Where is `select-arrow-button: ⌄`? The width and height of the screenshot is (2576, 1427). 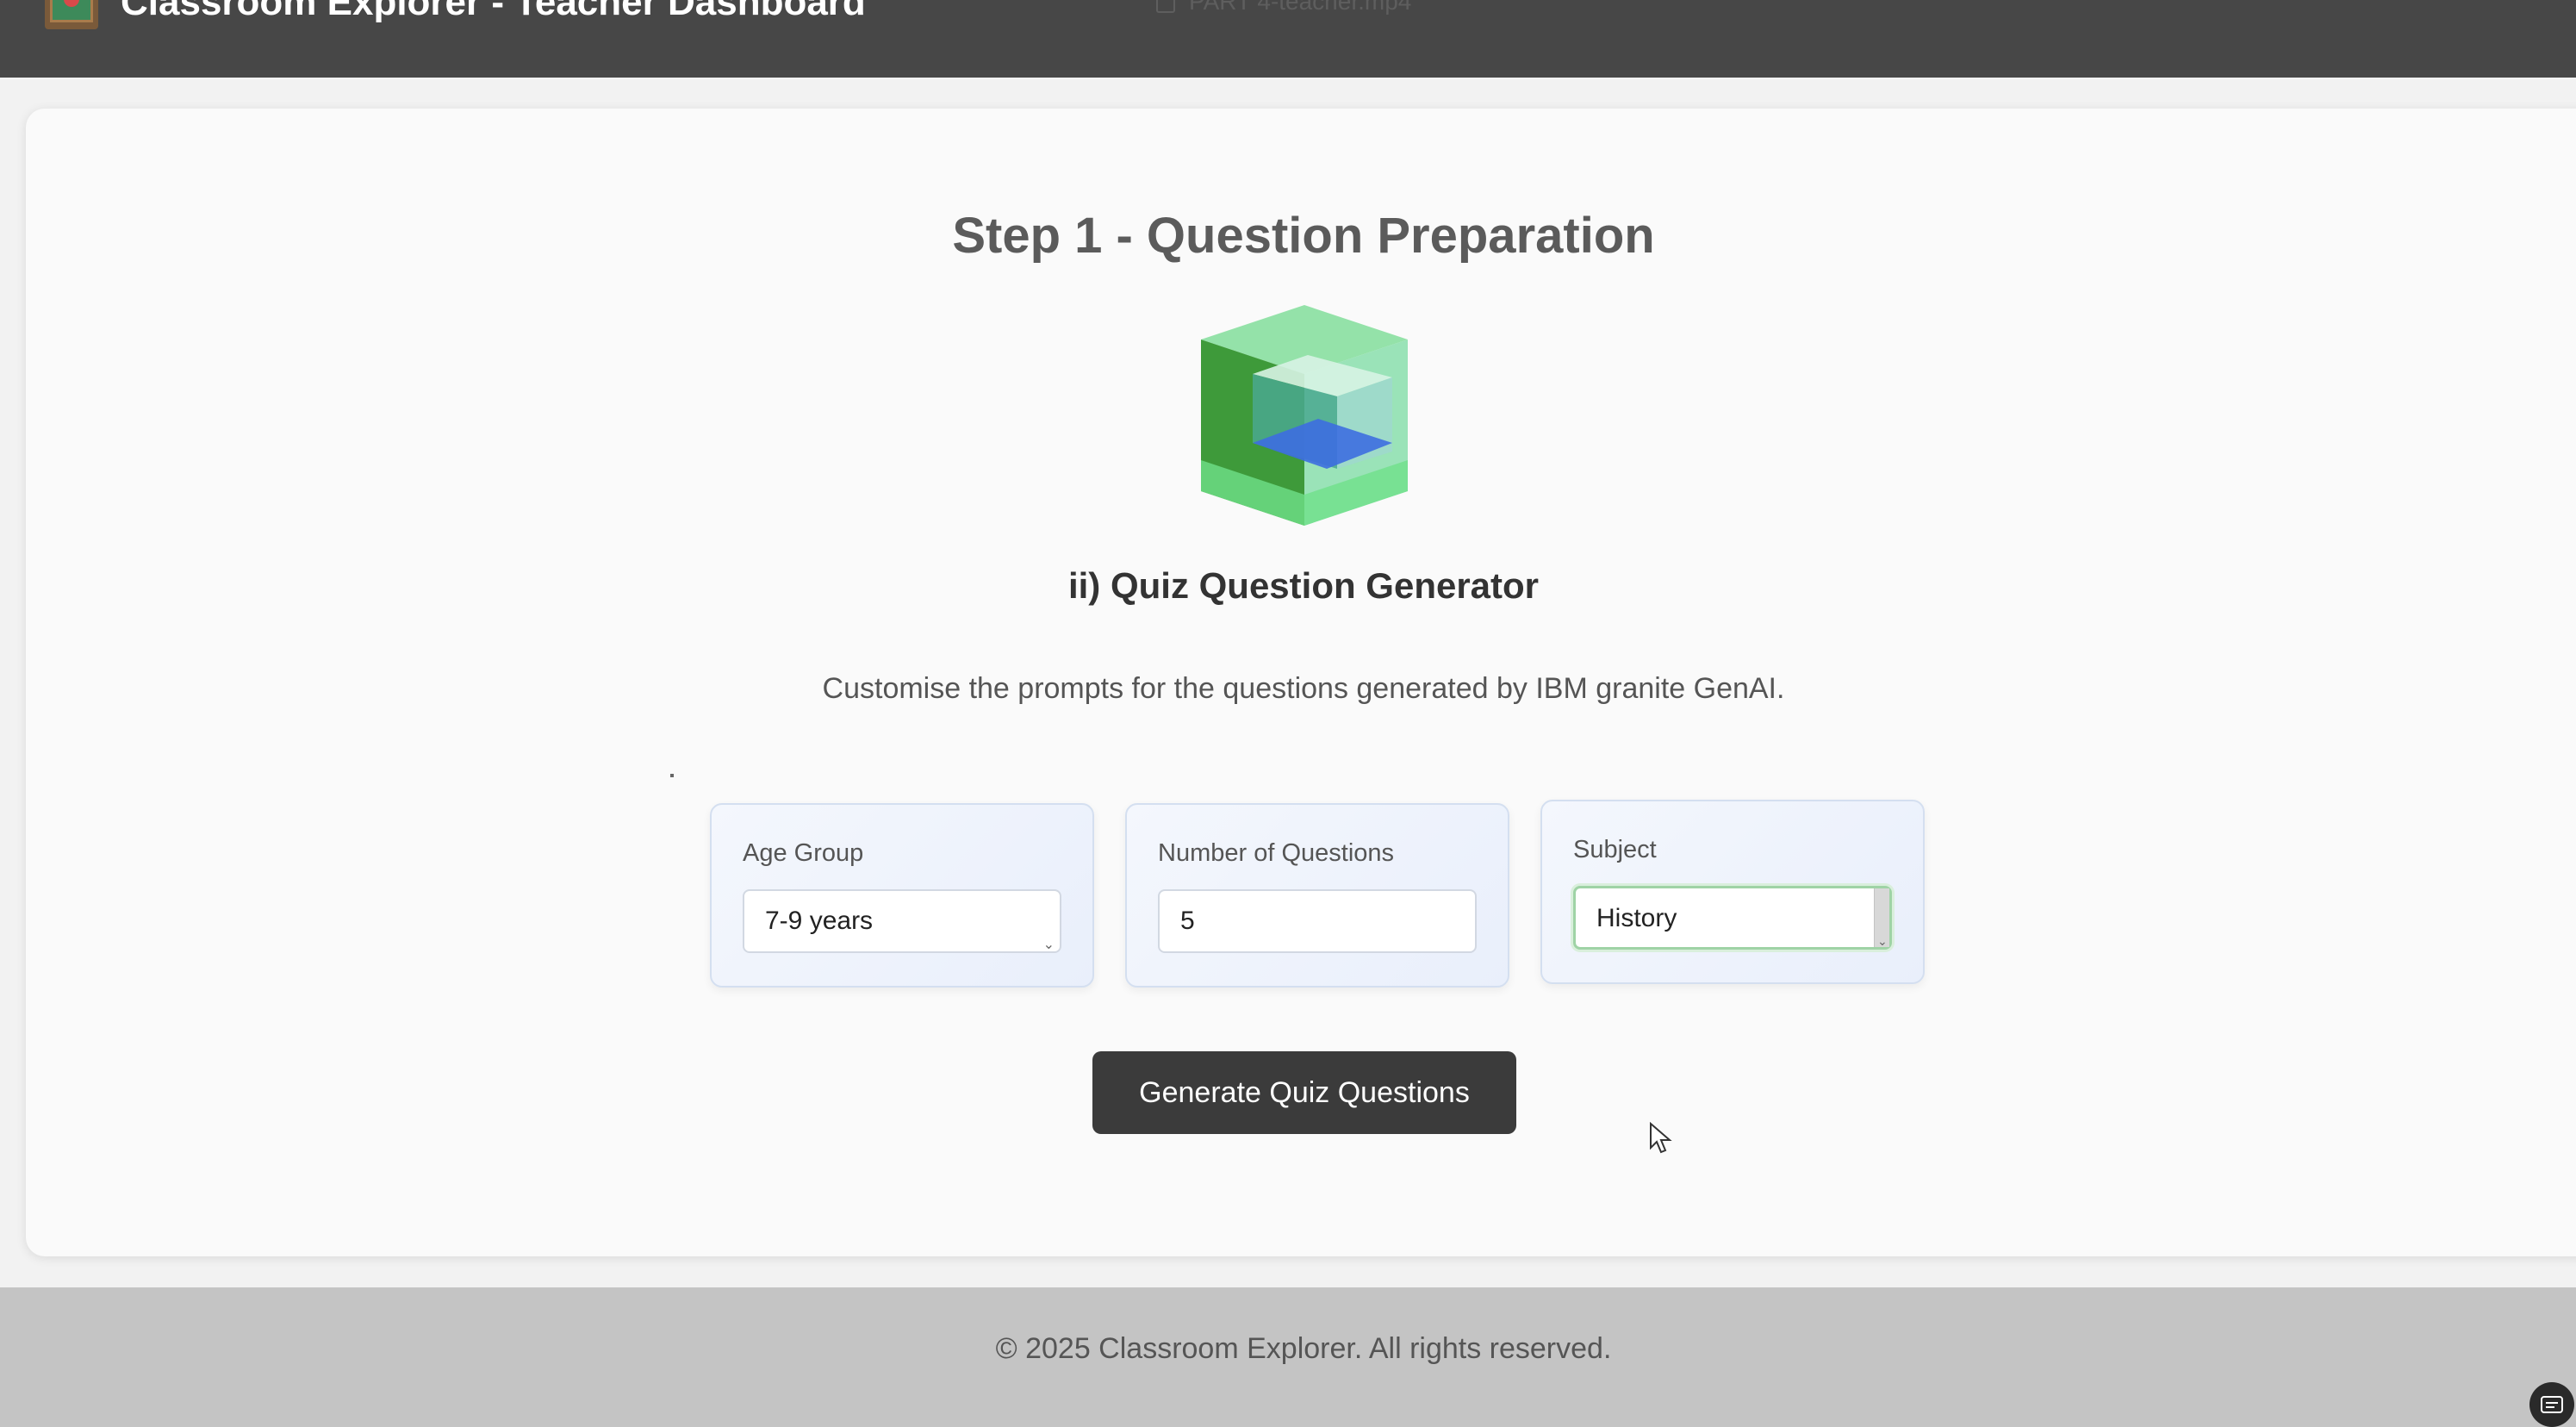 select-arrow-button: ⌄ is located at coordinates (1882, 918).